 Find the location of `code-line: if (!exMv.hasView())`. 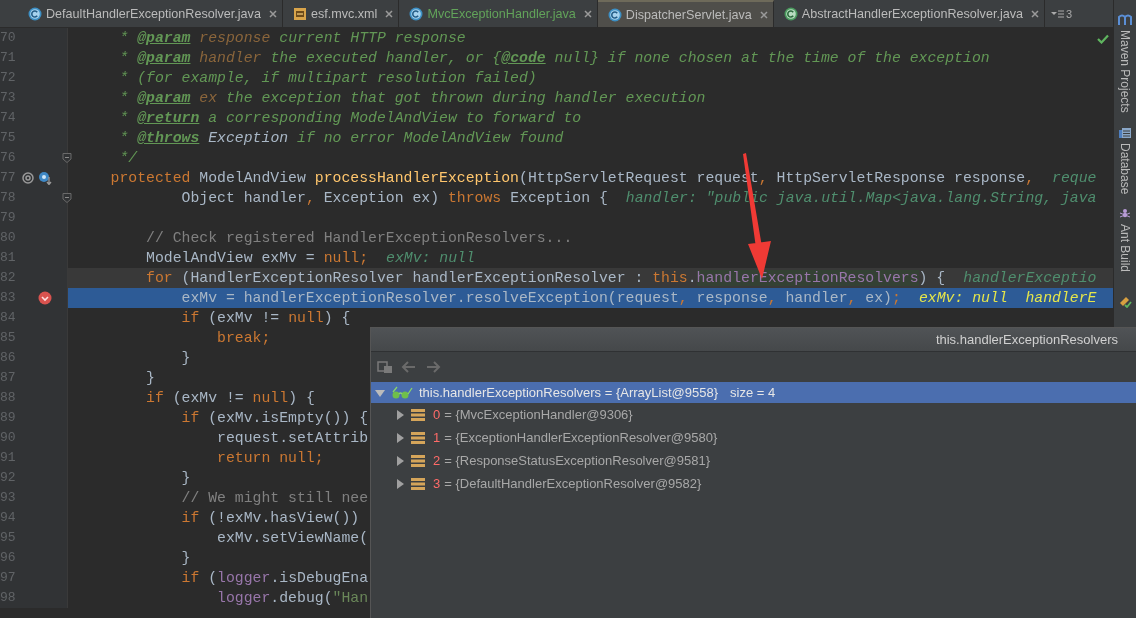

code-line: if (!exMv.hasView()) is located at coordinates (270, 518).